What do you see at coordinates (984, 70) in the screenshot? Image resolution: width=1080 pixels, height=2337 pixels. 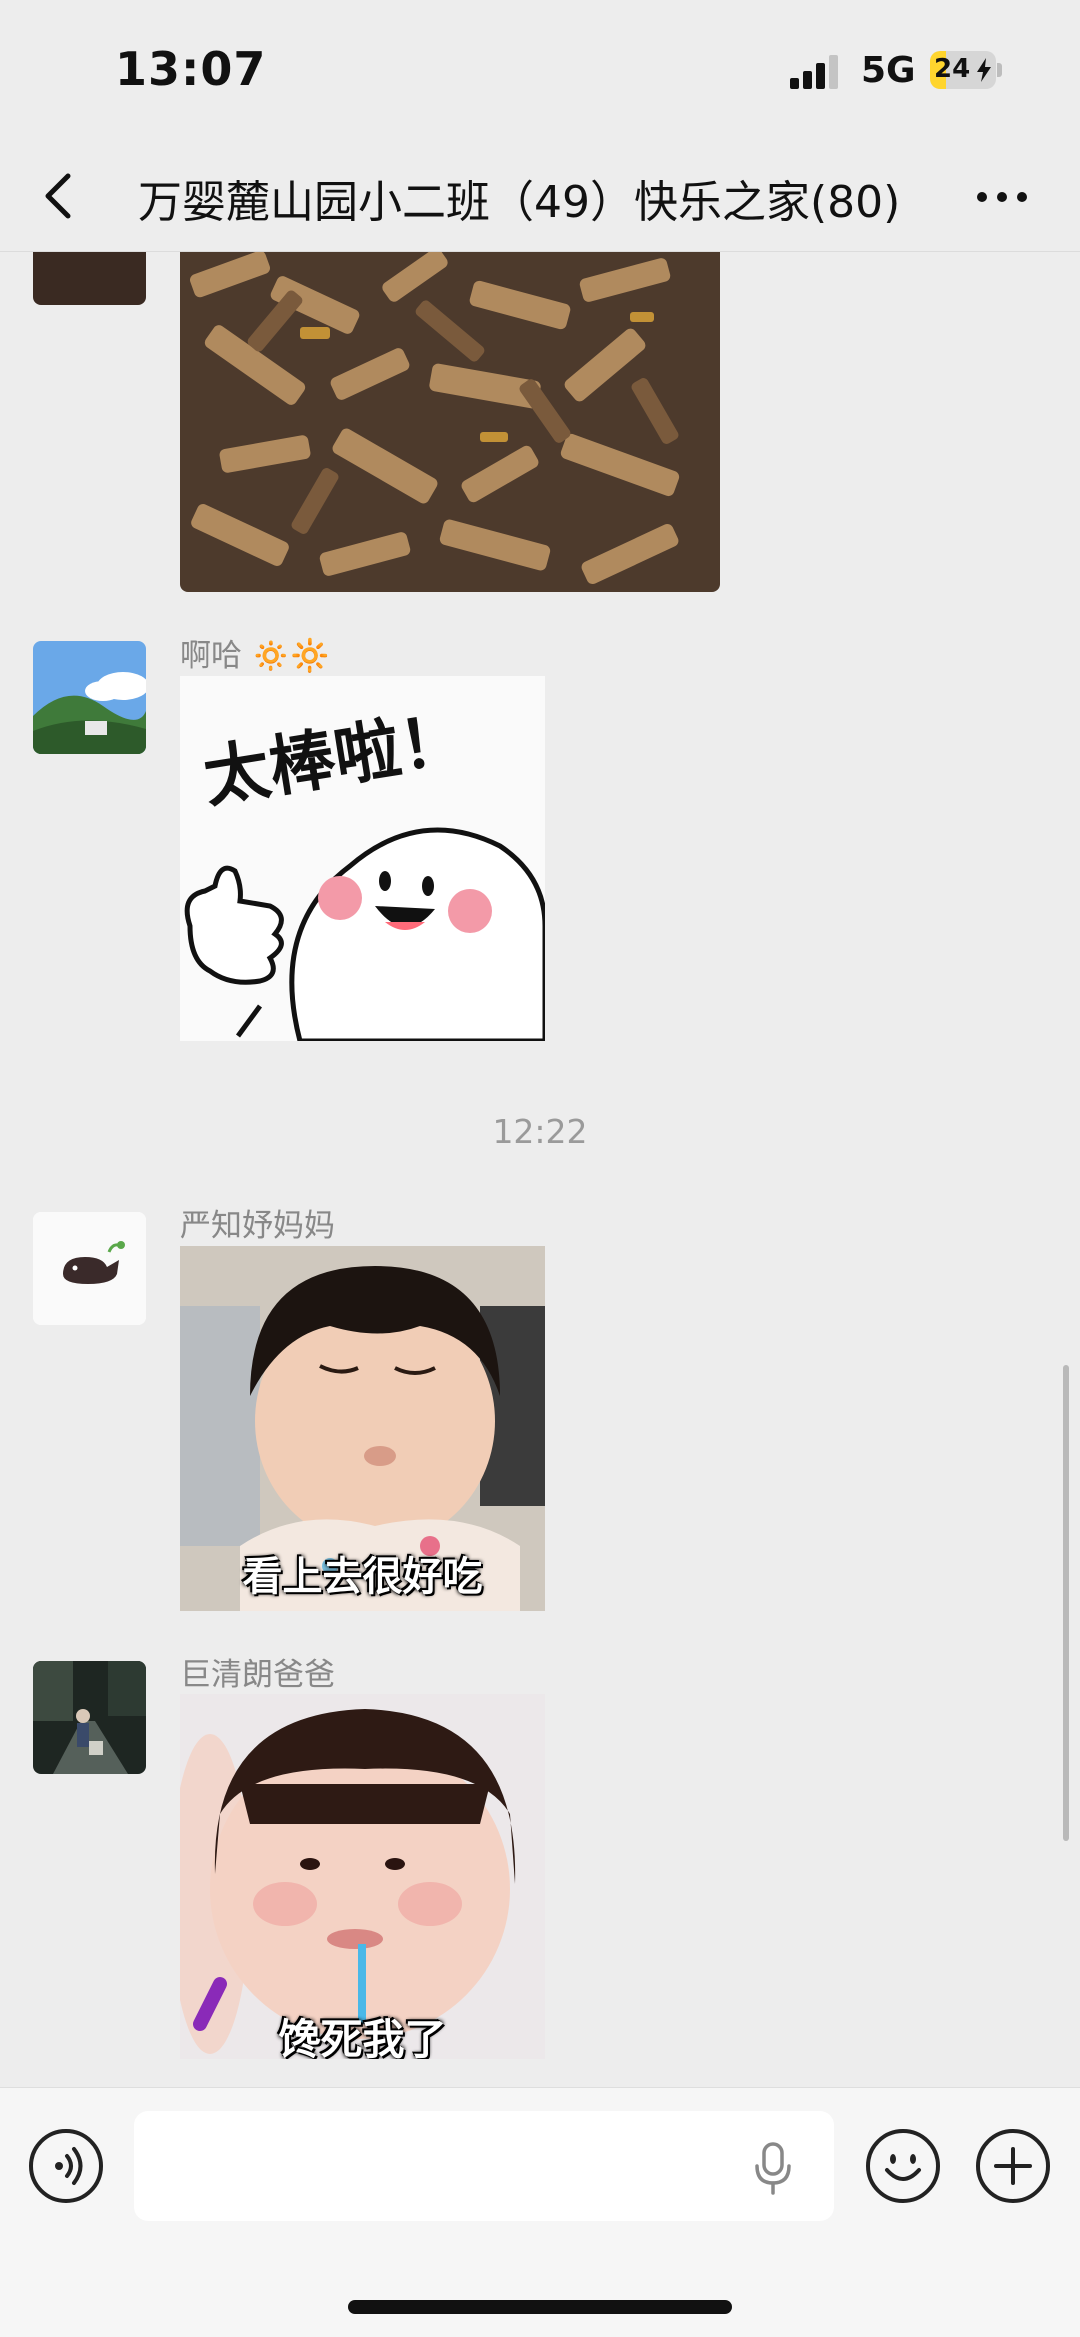 I see `charging-bolt-icon` at bounding box center [984, 70].